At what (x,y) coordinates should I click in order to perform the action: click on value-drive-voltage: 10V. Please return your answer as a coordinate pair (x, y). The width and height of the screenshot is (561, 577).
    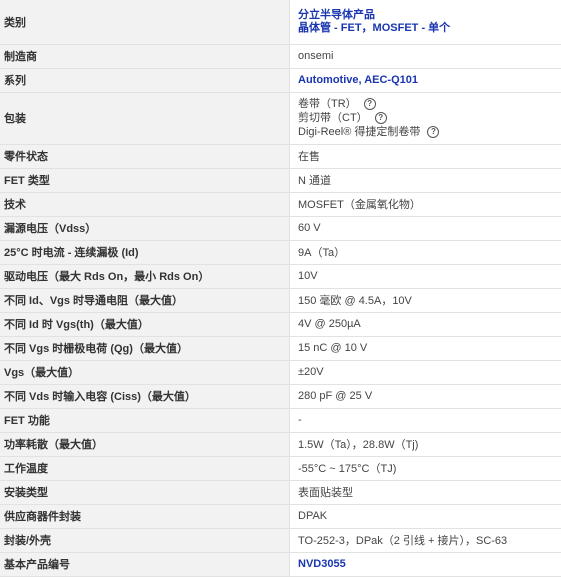
    Looking at the image, I should click on (425, 276).